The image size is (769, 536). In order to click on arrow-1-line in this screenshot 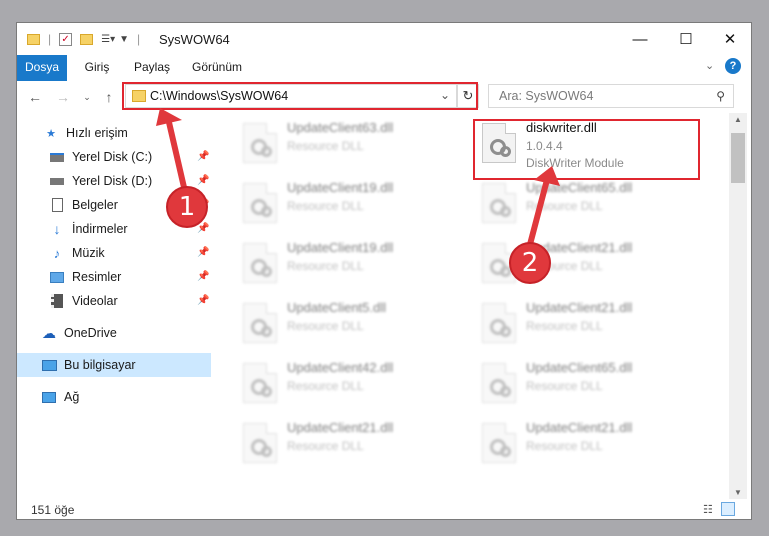, I will do `click(177, 157)`.